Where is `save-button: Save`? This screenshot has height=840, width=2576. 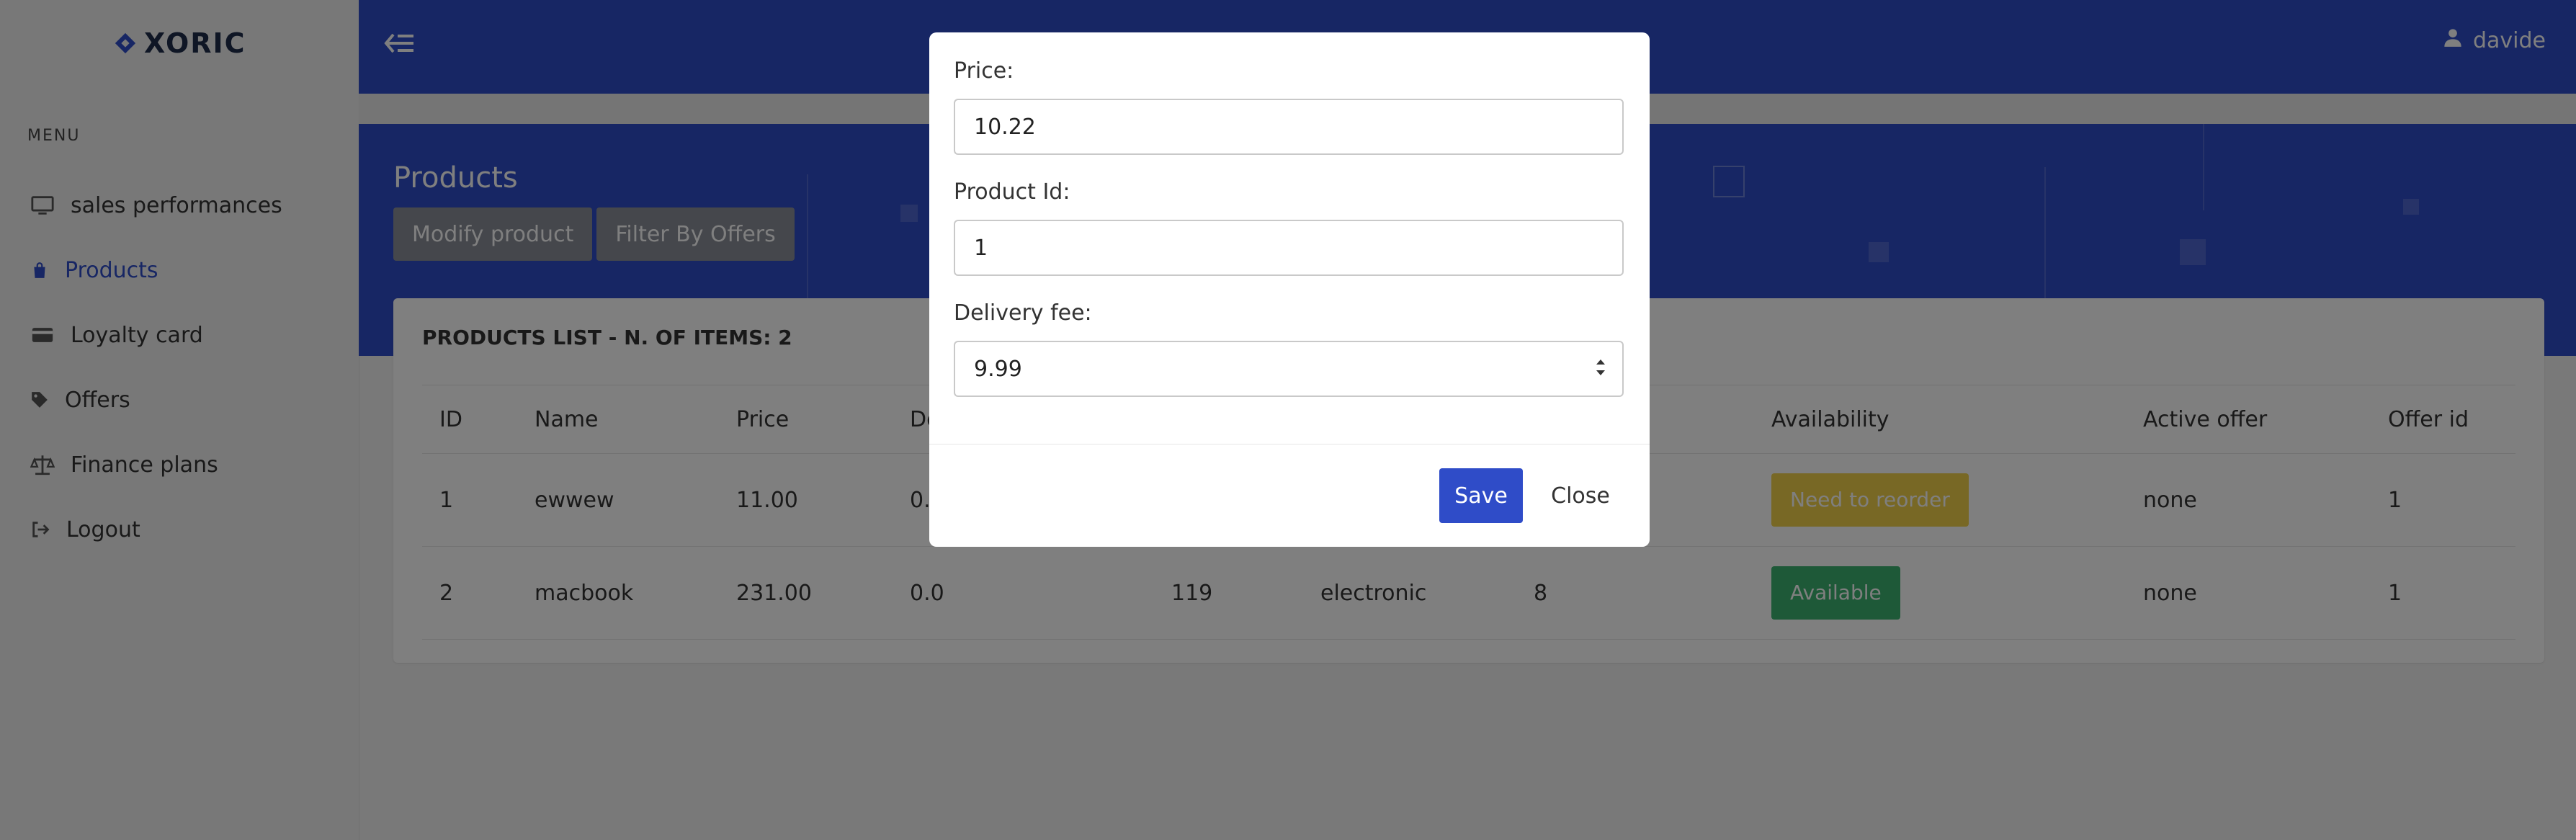 save-button: Save is located at coordinates (1481, 495).